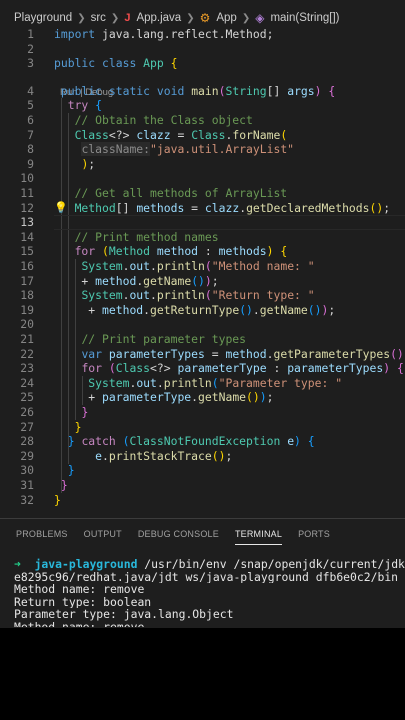  What do you see at coordinates (304, 18) in the screenshot?
I see `breadcrumb-item-method: main(String[])` at bounding box center [304, 18].